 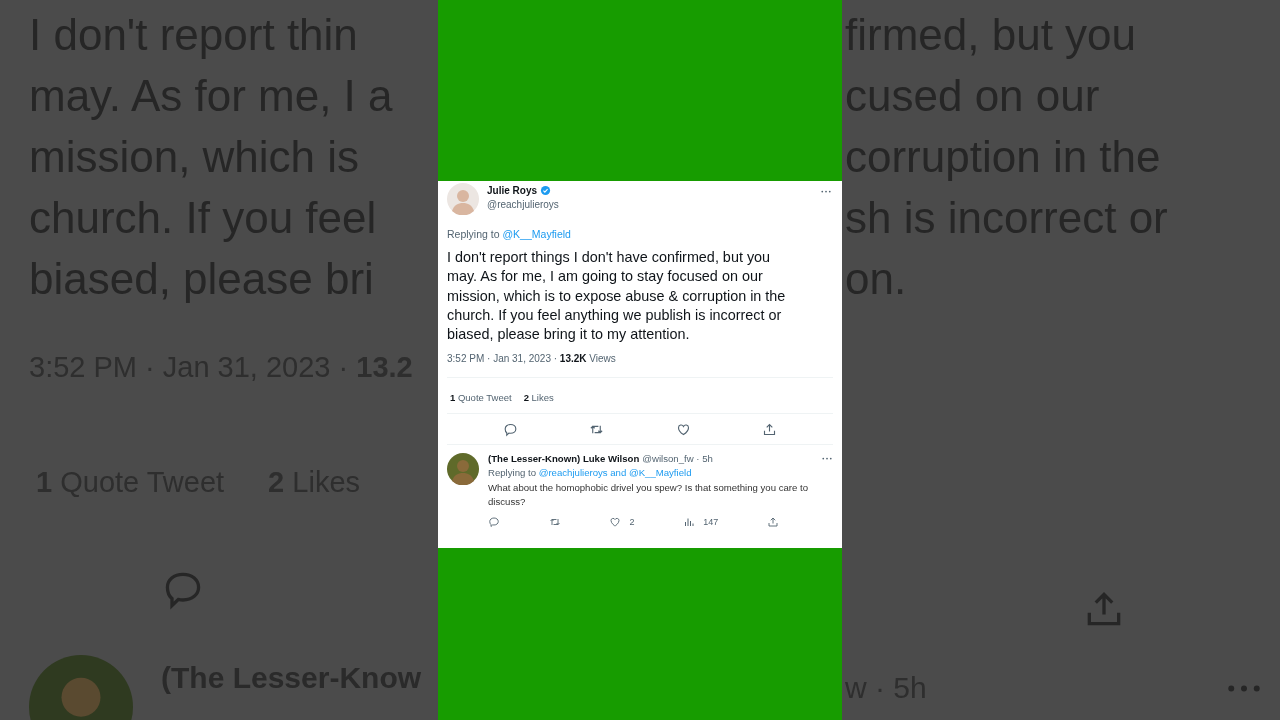 What do you see at coordinates (648, 495) in the screenshot?
I see `reply-text: What about the homophobic drivel you spew? Is that something you care to discuss?` at bounding box center [648, 495].